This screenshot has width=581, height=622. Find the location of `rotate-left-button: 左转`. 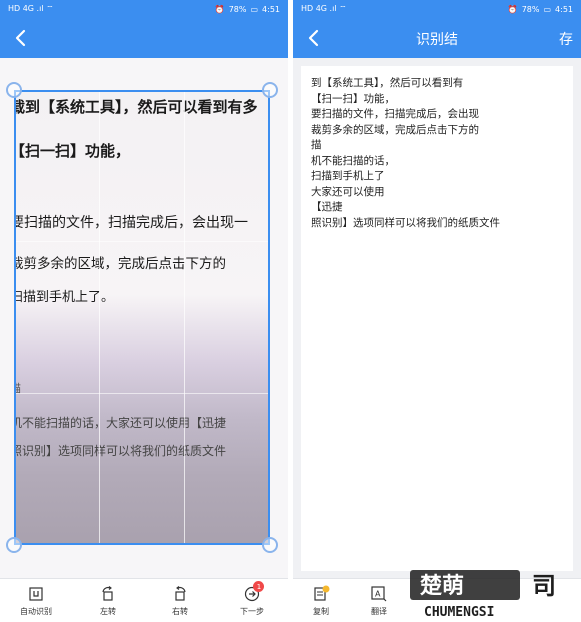

rotate-left-button: 左转 is located at coordinates (108, 600).